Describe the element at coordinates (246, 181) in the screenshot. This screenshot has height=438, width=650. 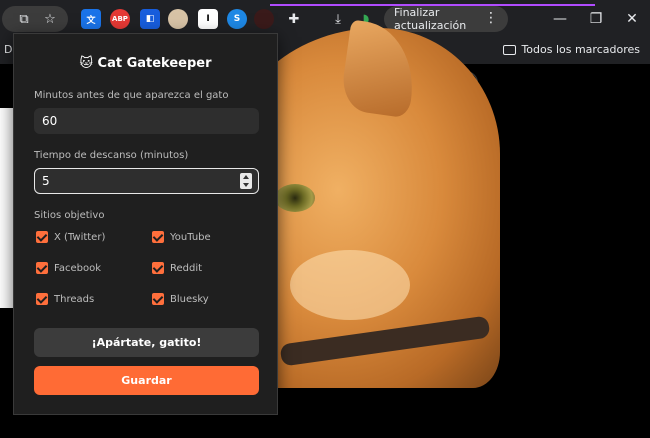
I see `stepper-icon` at that location.